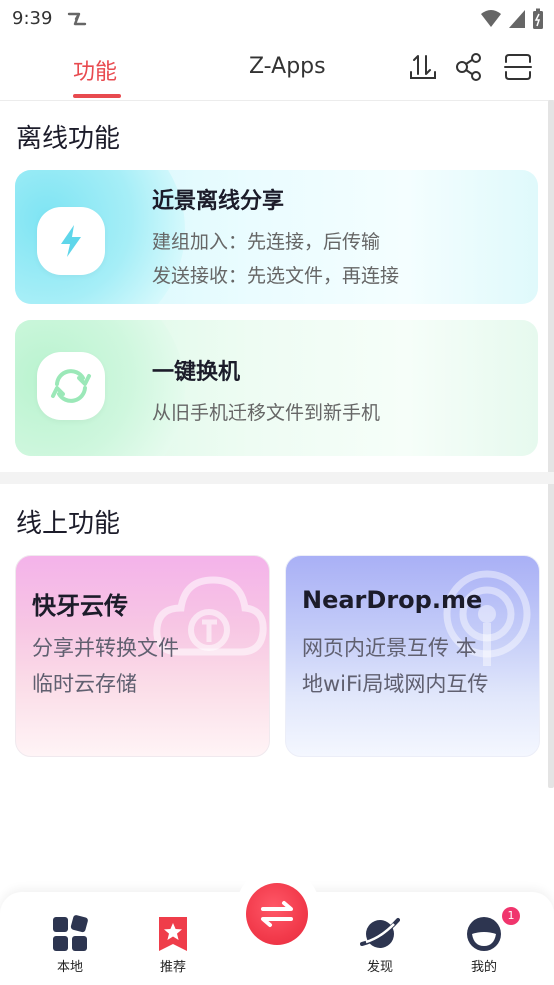 The width and height of the screenshot is (554, 985). I want to click on card-description: 地wiFi局域网内互传, so click(395, 684).